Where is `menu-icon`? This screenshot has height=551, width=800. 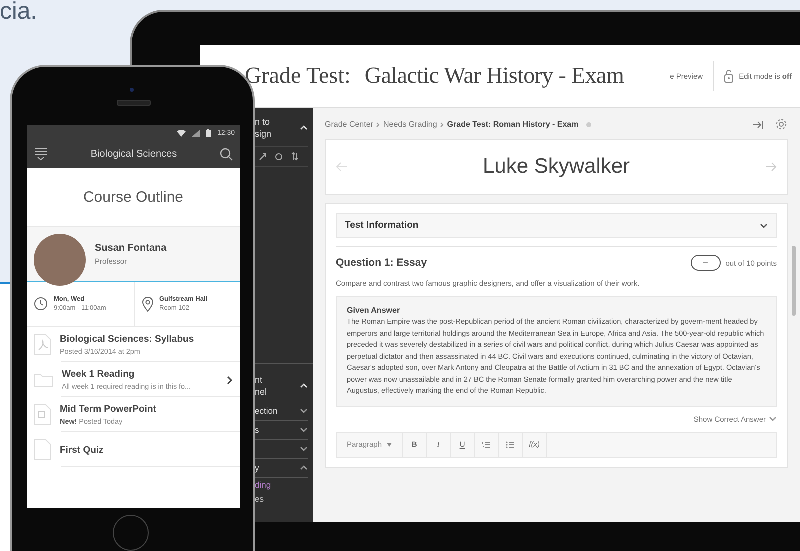
menu-icon is located at coordinates (41, 154).